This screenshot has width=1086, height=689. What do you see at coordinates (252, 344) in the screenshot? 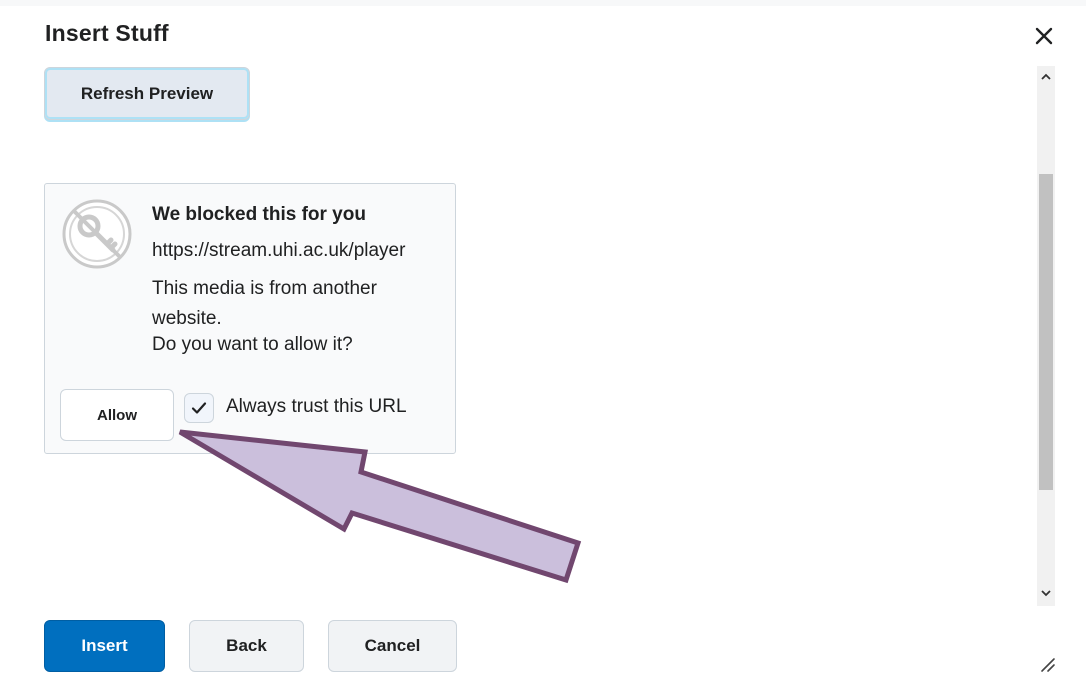
I see `blocked-question: Do you want to allow it?` at bounding box center [252, 344].